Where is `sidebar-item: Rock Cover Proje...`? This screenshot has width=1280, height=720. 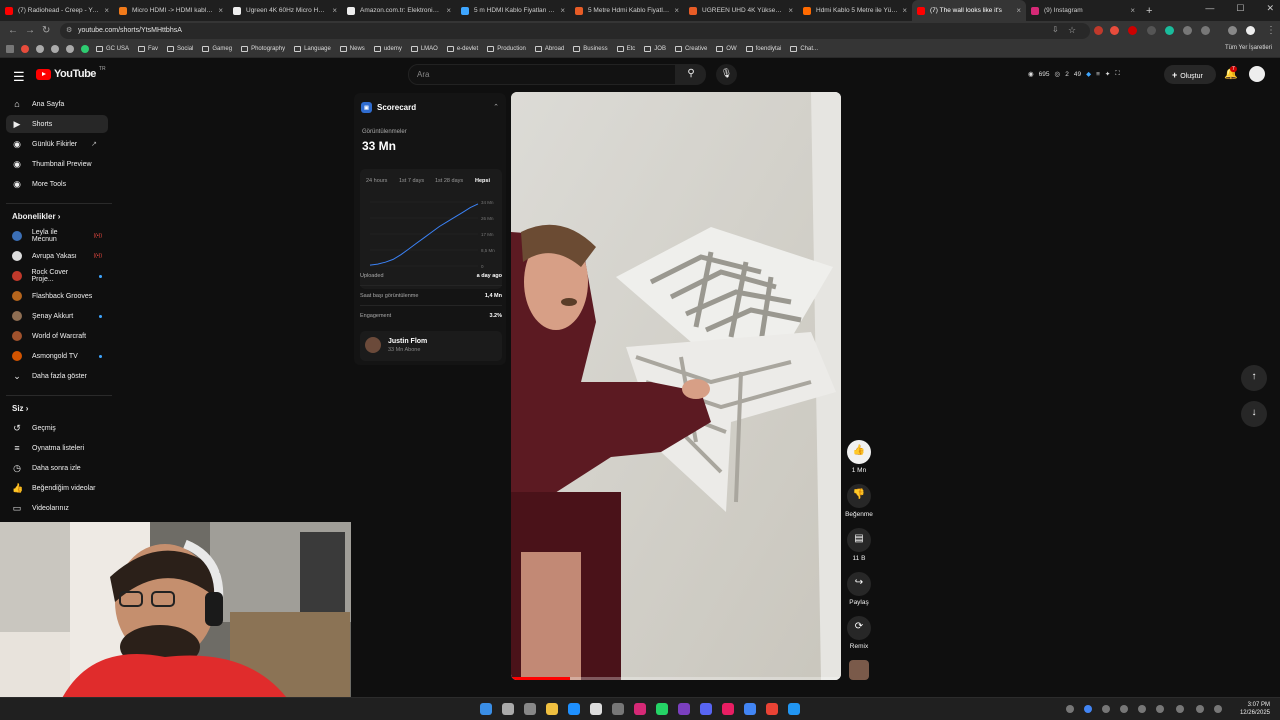 sidebar-item: Rock Cover Proje... is located at coordinates (57, 276).